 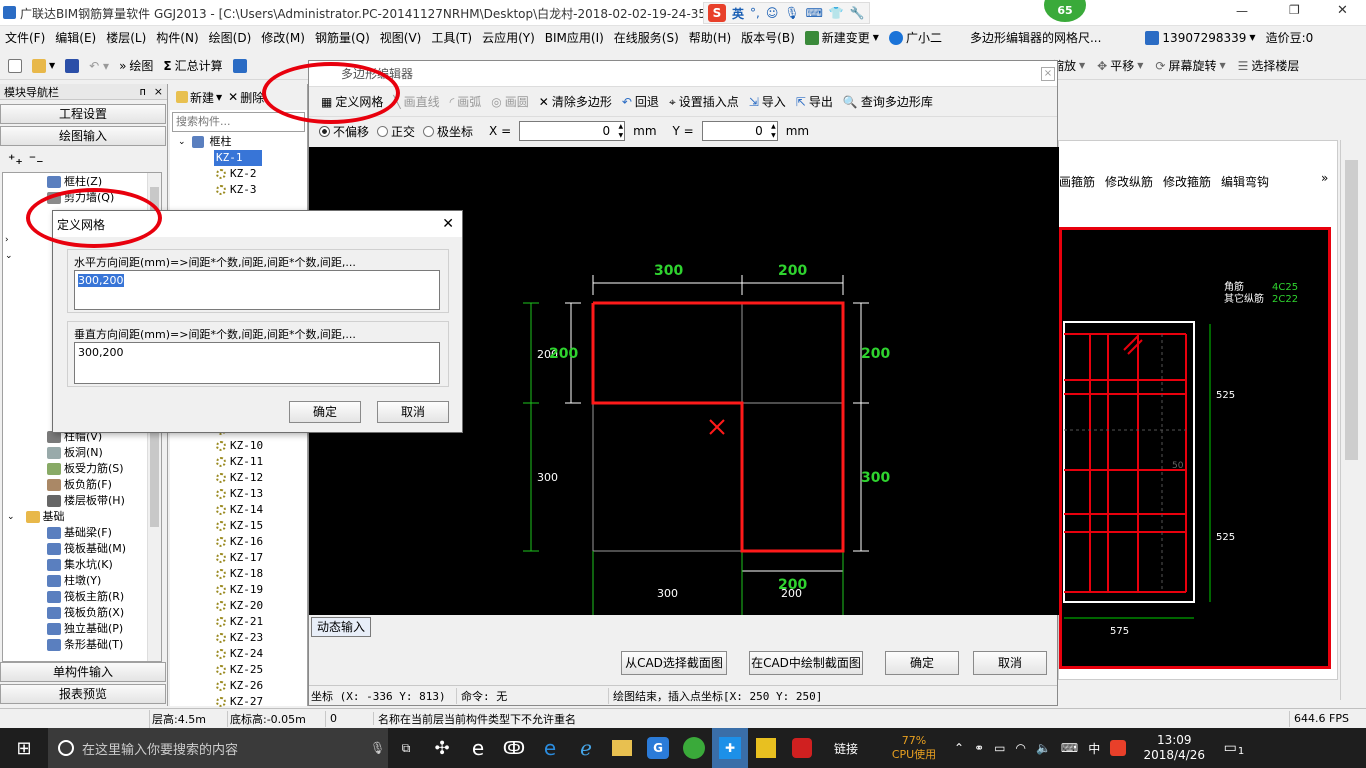 I want to click on chevron-up-icon: ⌃, so click(x=959, y=748).